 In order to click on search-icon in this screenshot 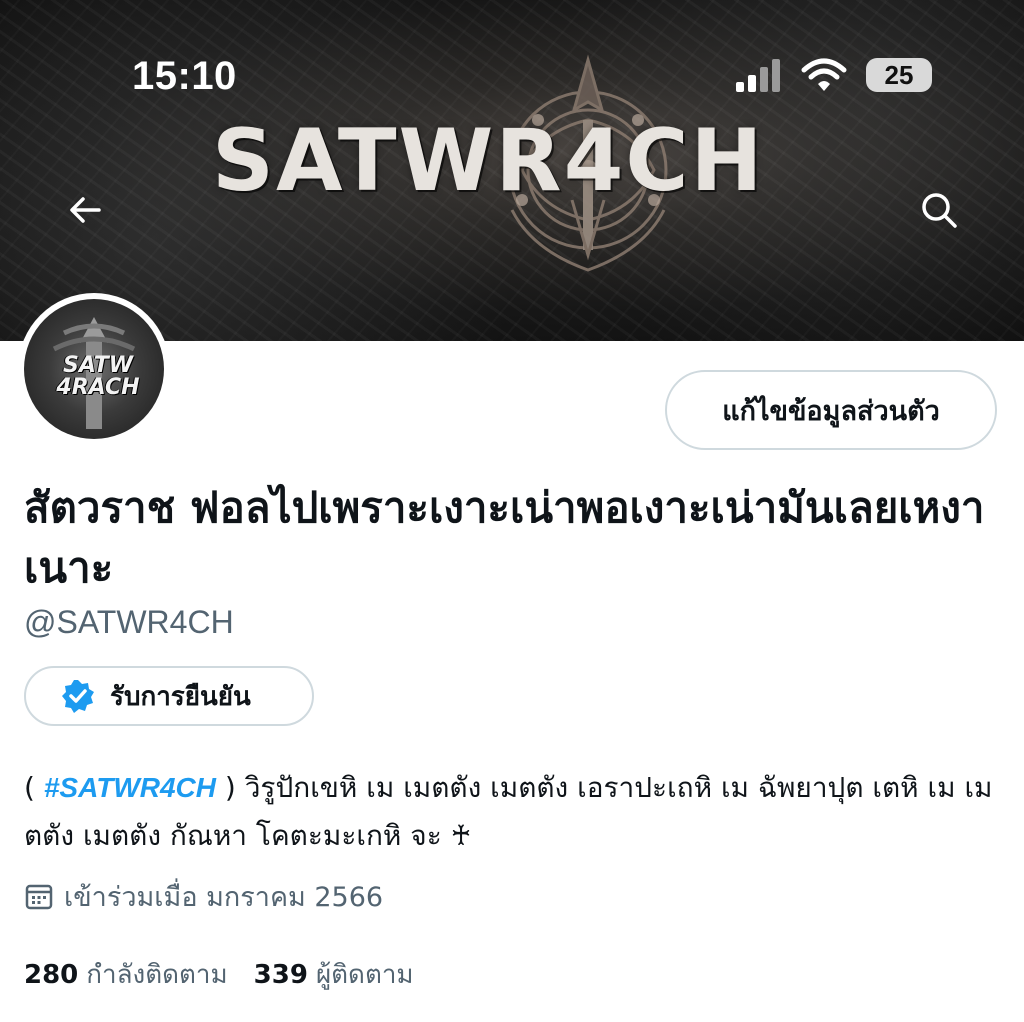, I will do `click(939, 210)`.